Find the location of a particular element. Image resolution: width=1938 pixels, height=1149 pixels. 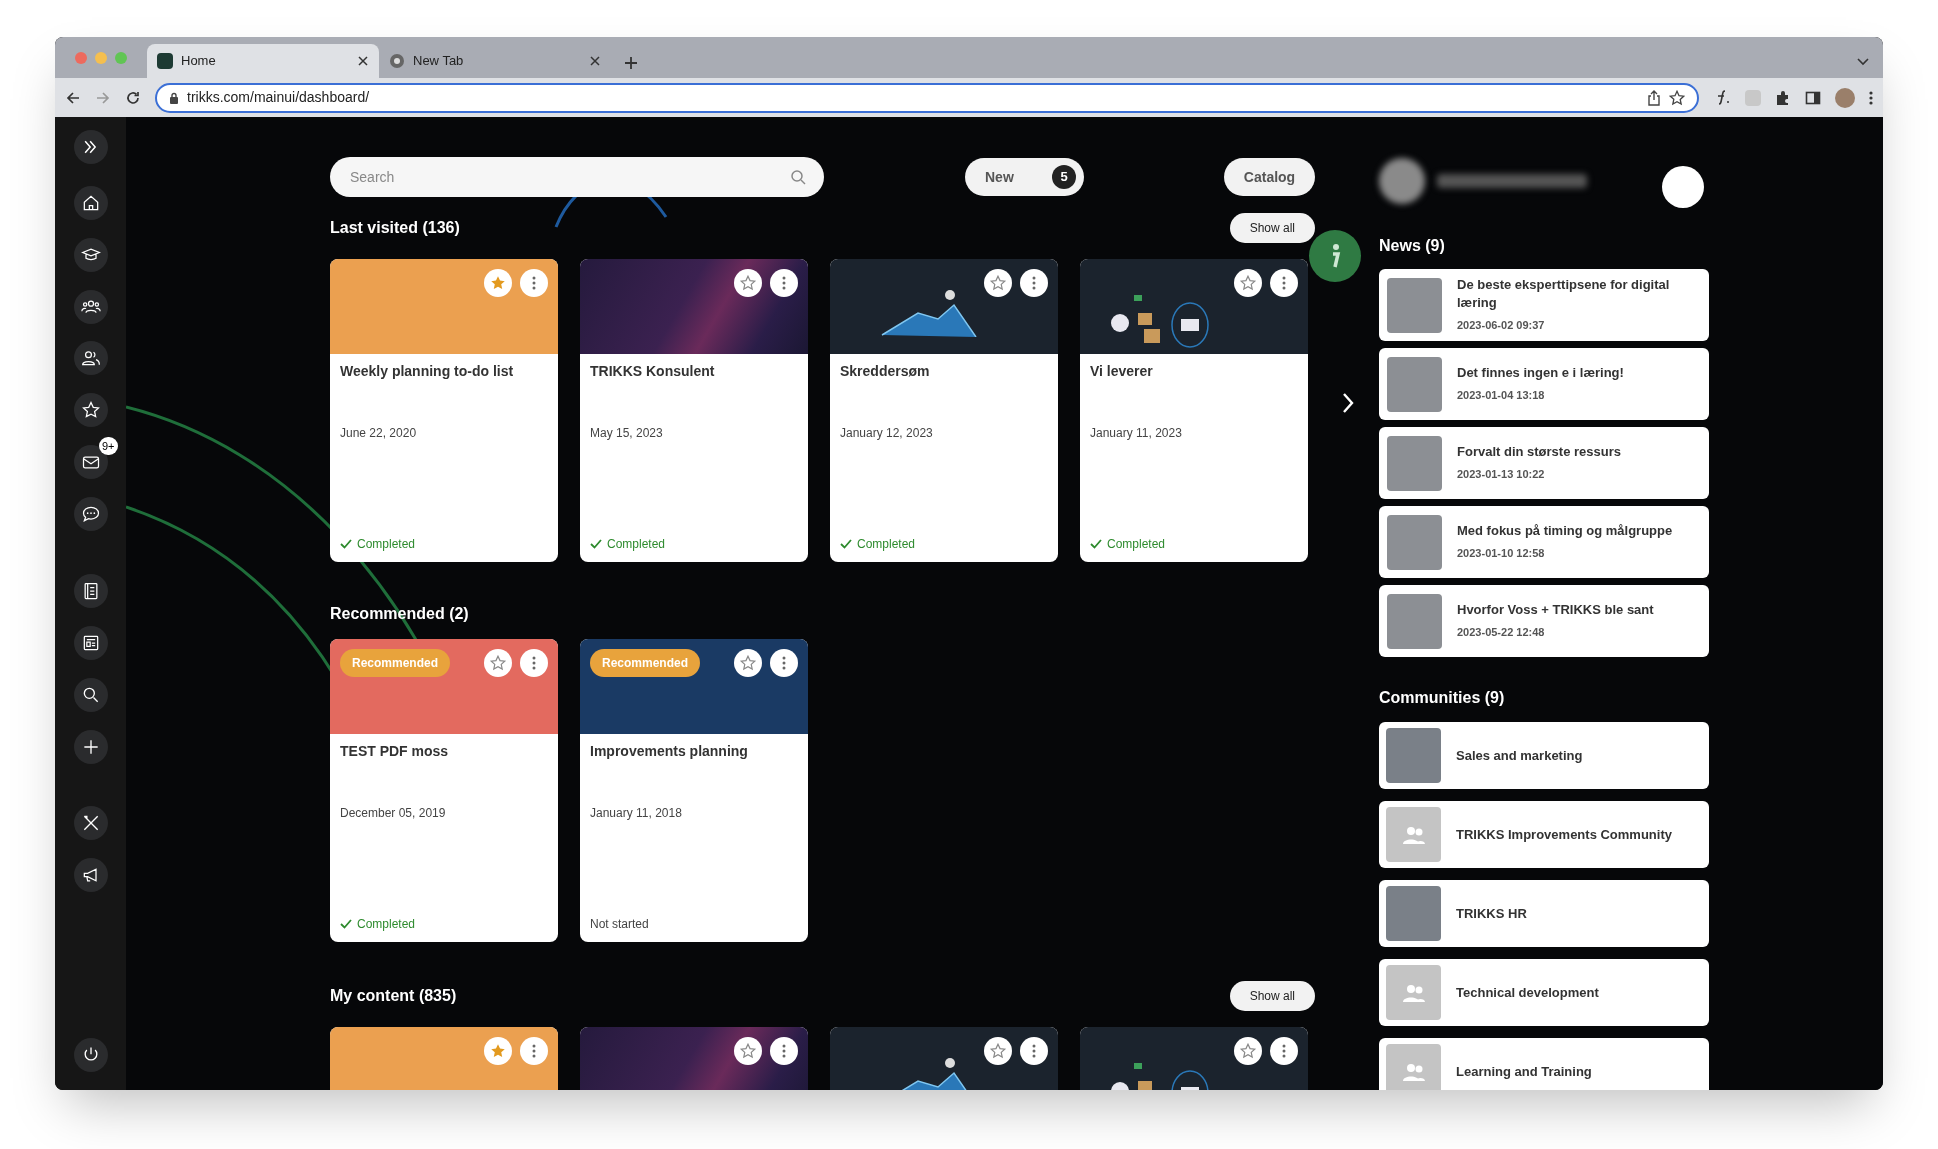

address-bar: trikks.com/mainui/dashboard/ is located at coordinates (927, 97).